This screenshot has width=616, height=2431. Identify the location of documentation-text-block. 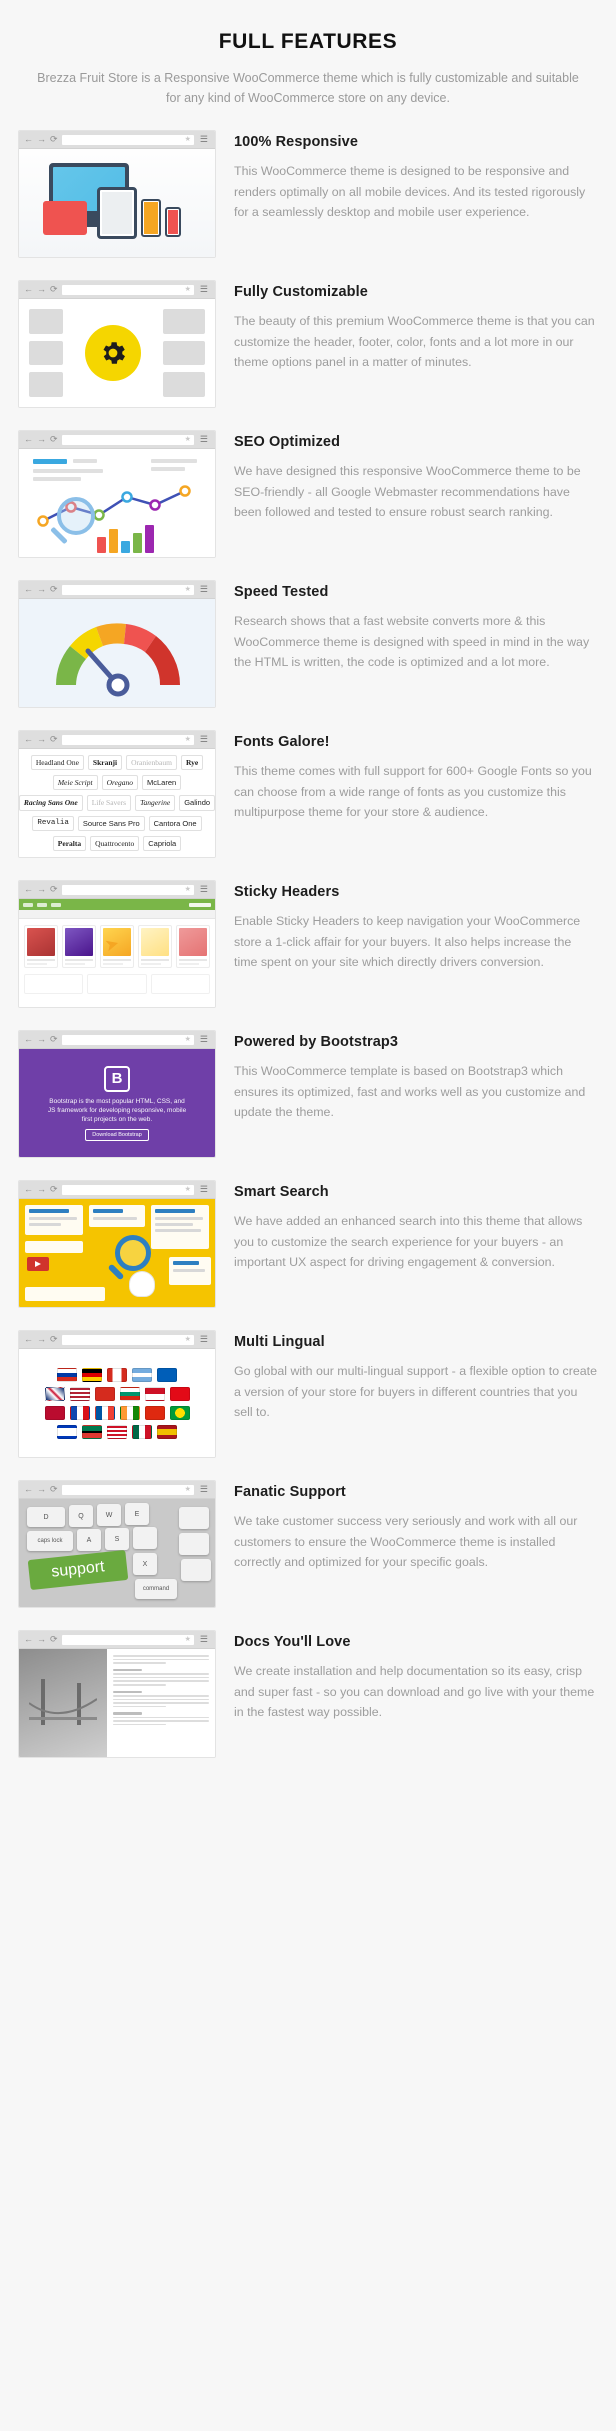
(161, 1703).